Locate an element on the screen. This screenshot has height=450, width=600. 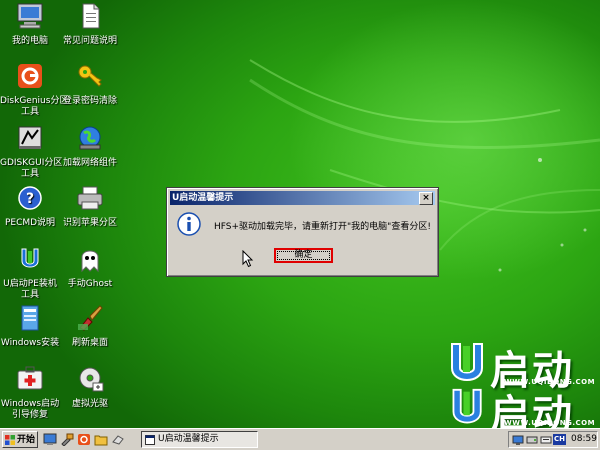
desktop-icon-virtual-cd: 虚拟光驱 is located at coordinates (90, 387).